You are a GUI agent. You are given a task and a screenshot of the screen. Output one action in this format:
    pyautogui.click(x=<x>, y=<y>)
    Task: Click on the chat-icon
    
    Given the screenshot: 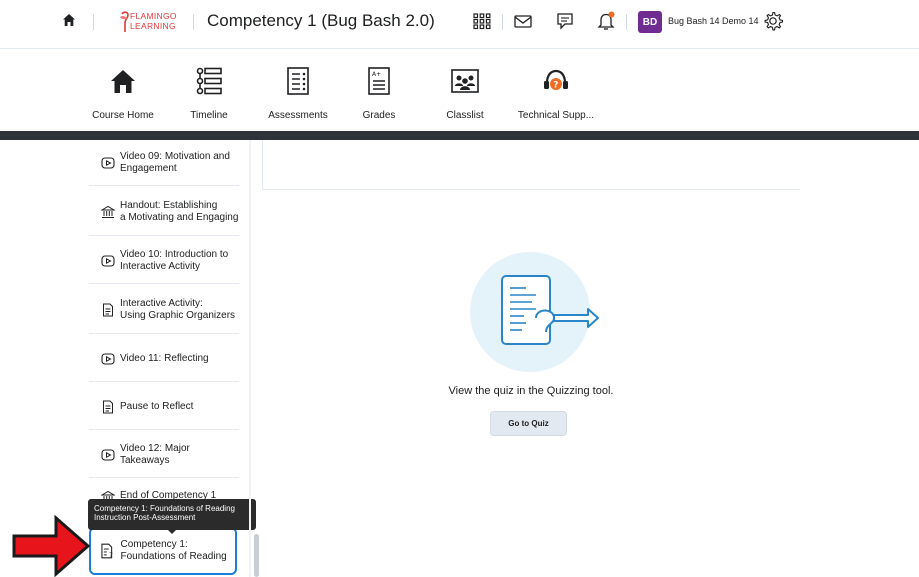 What is the action you would take?
    pyautogui.click(x=565, y=21)
    